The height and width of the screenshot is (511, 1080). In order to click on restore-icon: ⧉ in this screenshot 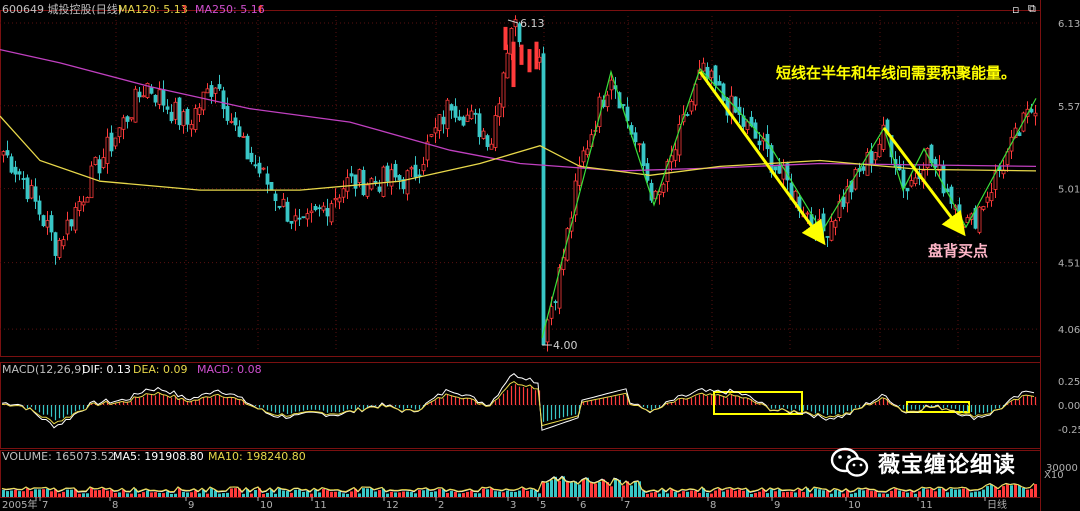, I will do `click(1032, 8)`.